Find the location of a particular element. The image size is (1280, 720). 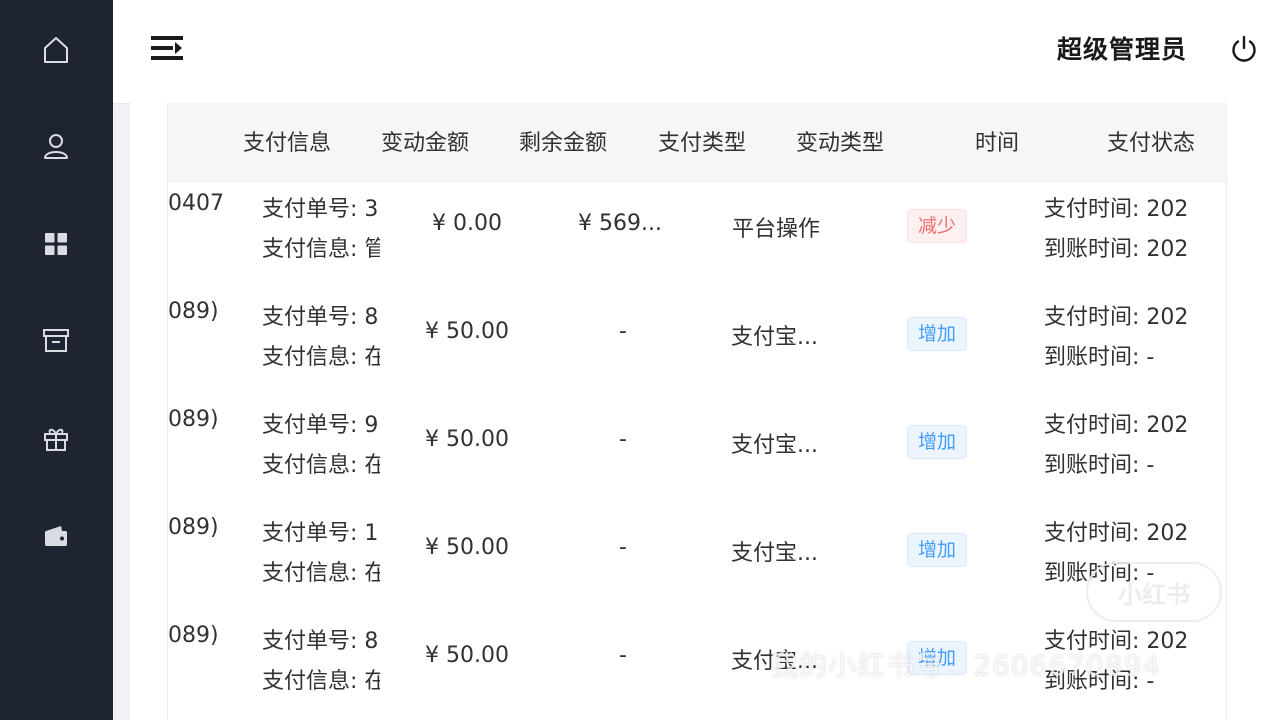

cell-arrive-time: 到账时间: 202 is located at coordinates (1116, 249).